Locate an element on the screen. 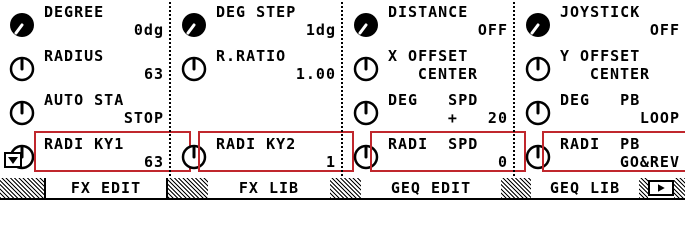 This screenshot has height=240, width=685. param-label: X OFFSET CENTER is located at coordinates (448, 65).